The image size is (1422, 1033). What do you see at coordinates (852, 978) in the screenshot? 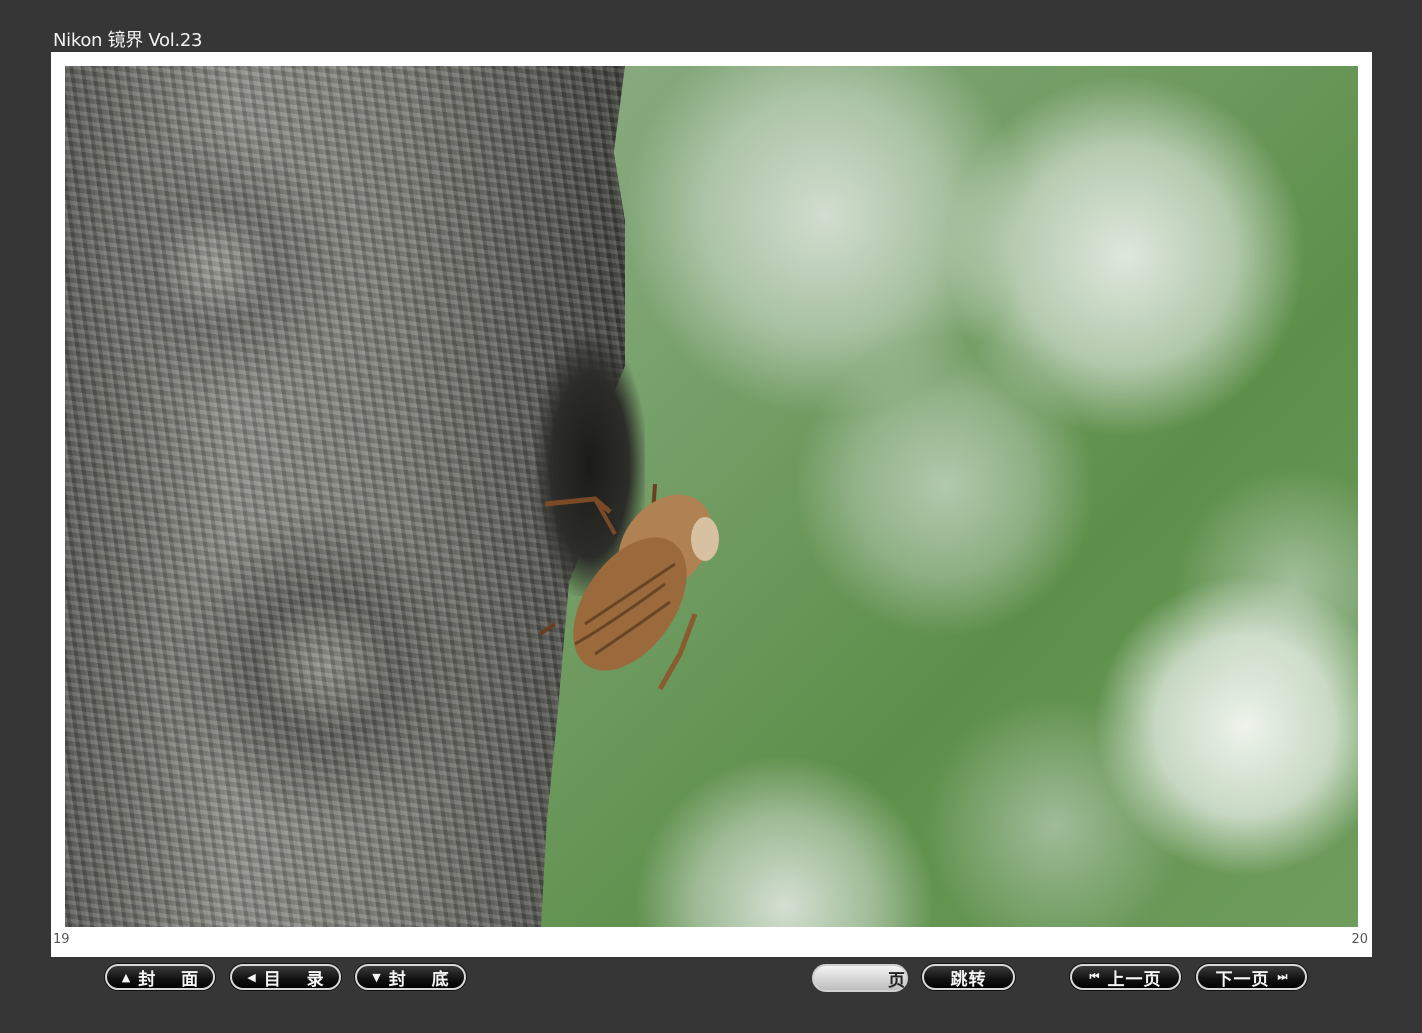
I see `page-number-input` at bounding box center [852, 978].